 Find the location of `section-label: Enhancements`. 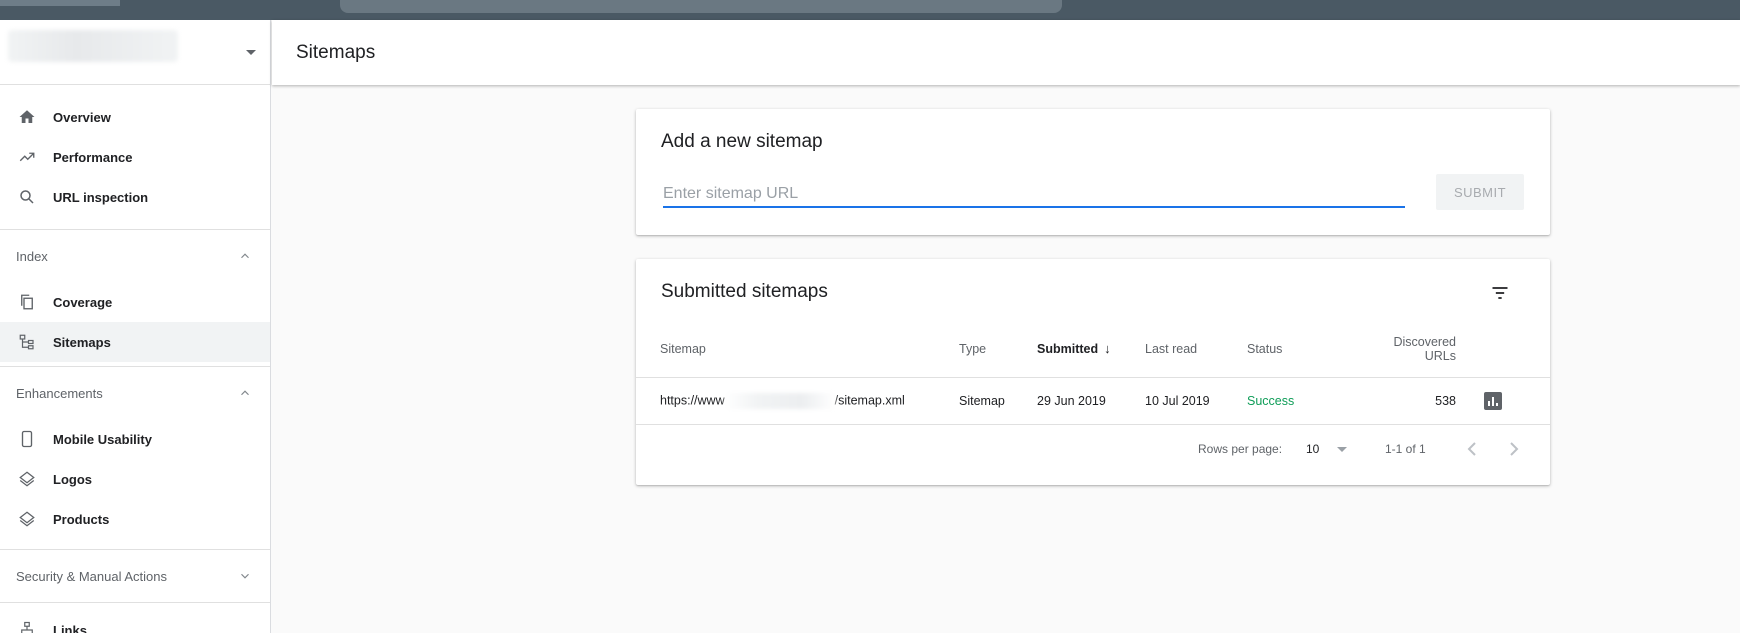

section-label: Enhancements is located at coordinates (59, 393).